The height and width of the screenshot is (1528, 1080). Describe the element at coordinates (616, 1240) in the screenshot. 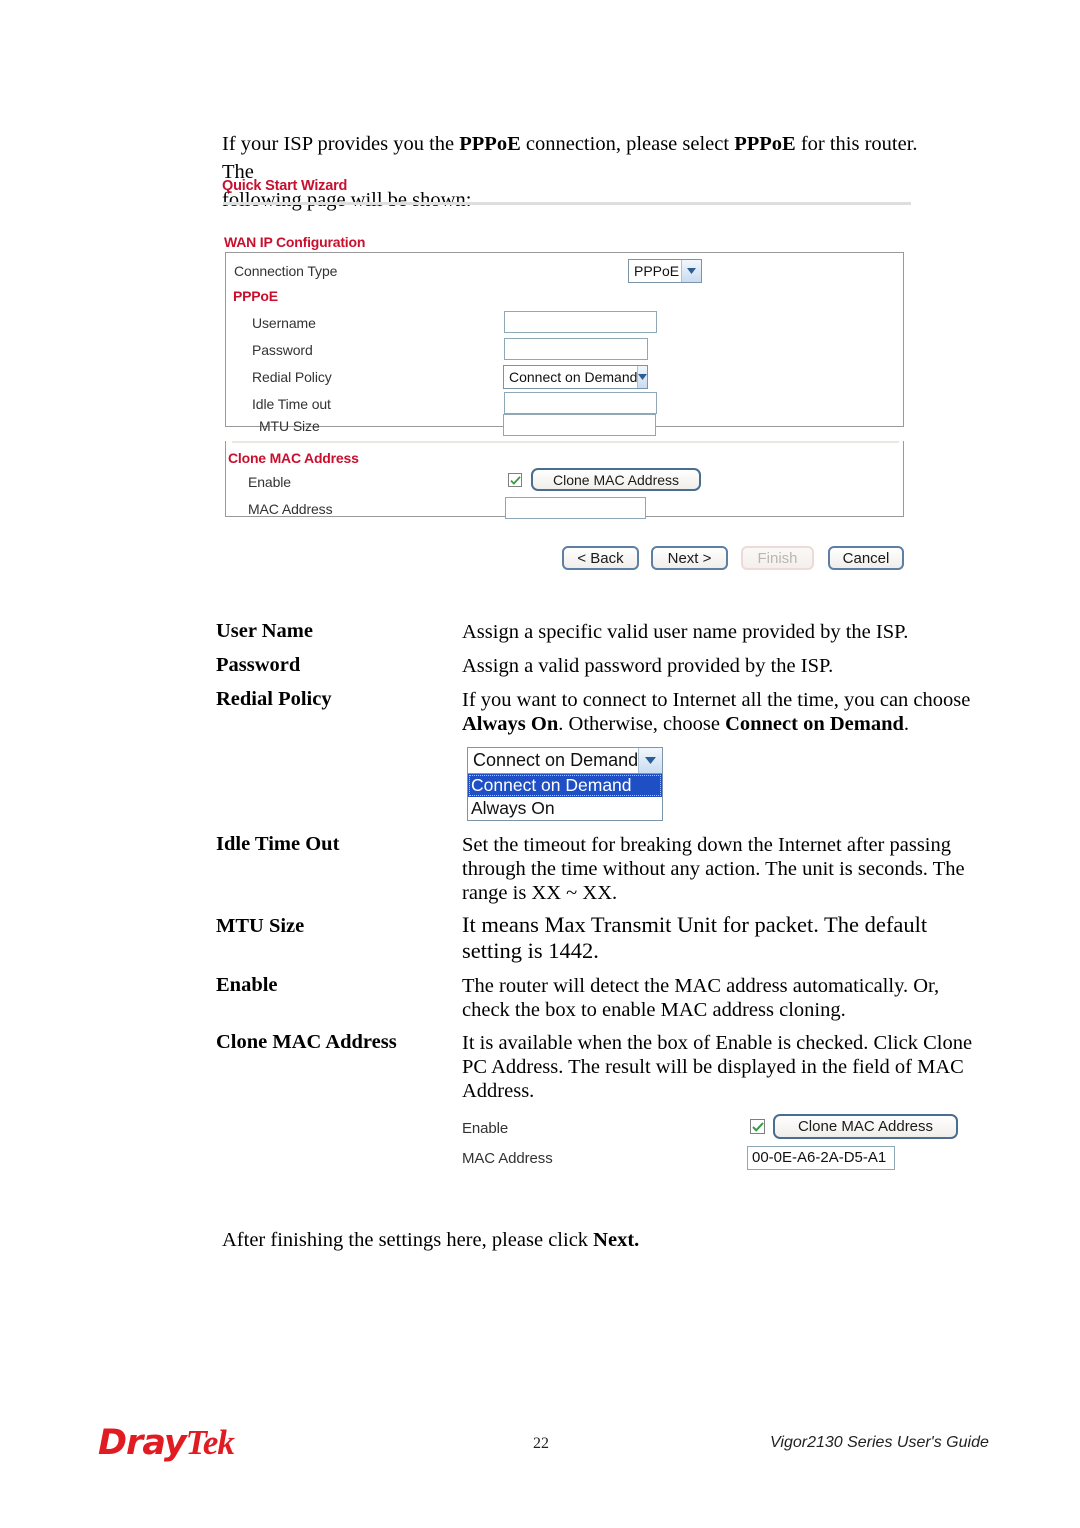

I see `closing-emph-next: Next.` at that location.